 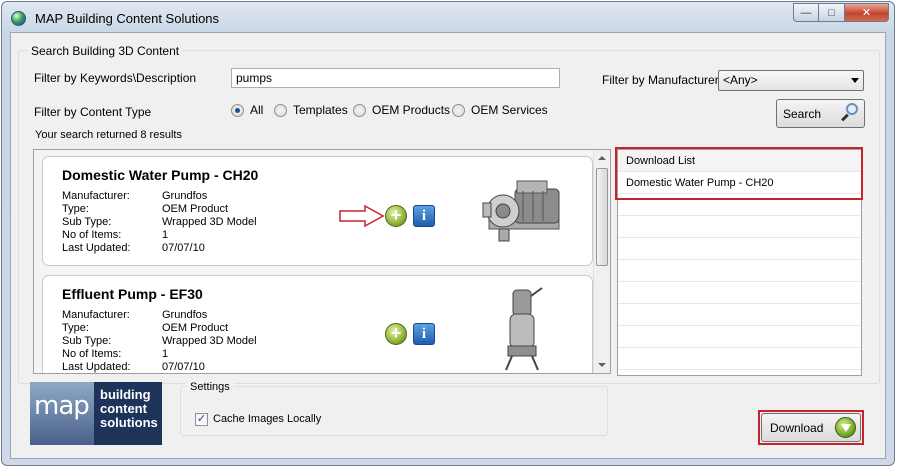 I want to click on settings-group-box, so click(x=394, y=411).